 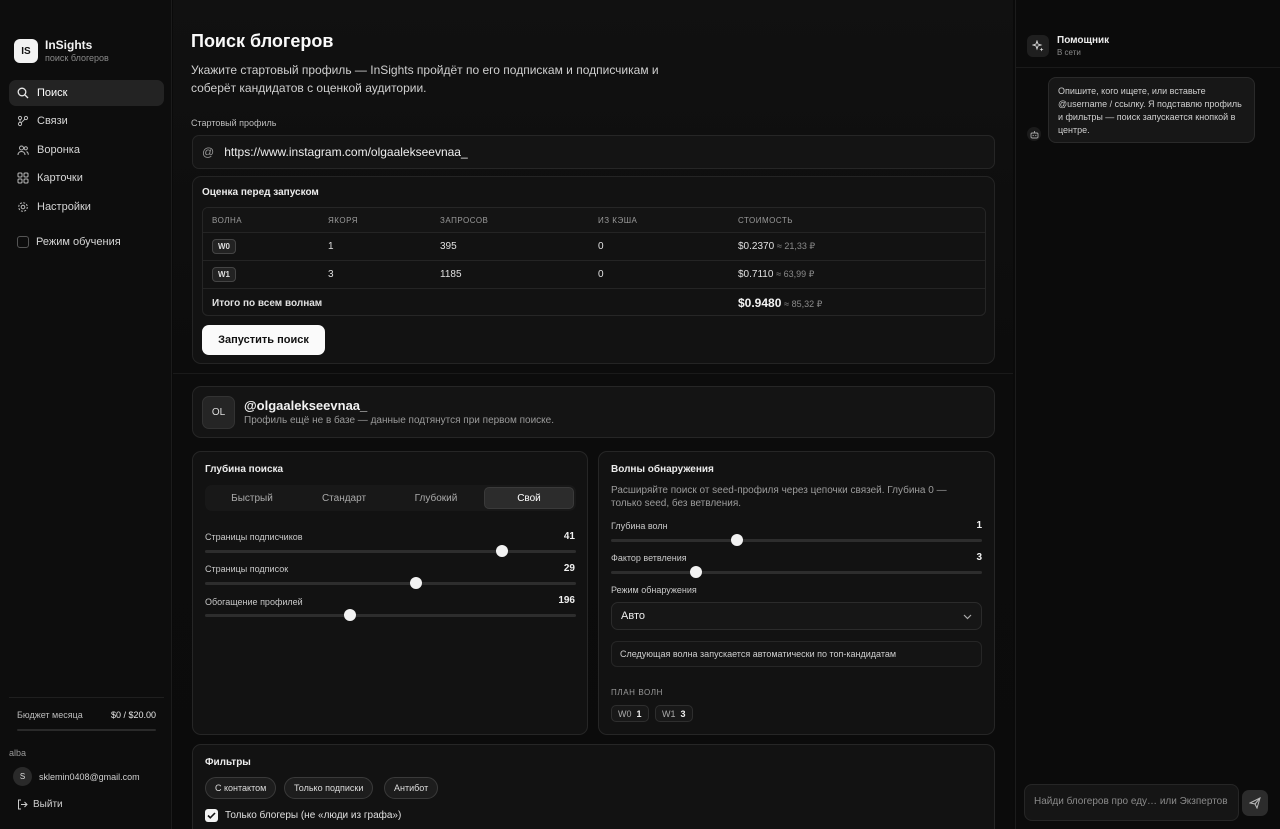 I want to click on depth-mode-fast: Быстрый, so click(x=252, y=498).